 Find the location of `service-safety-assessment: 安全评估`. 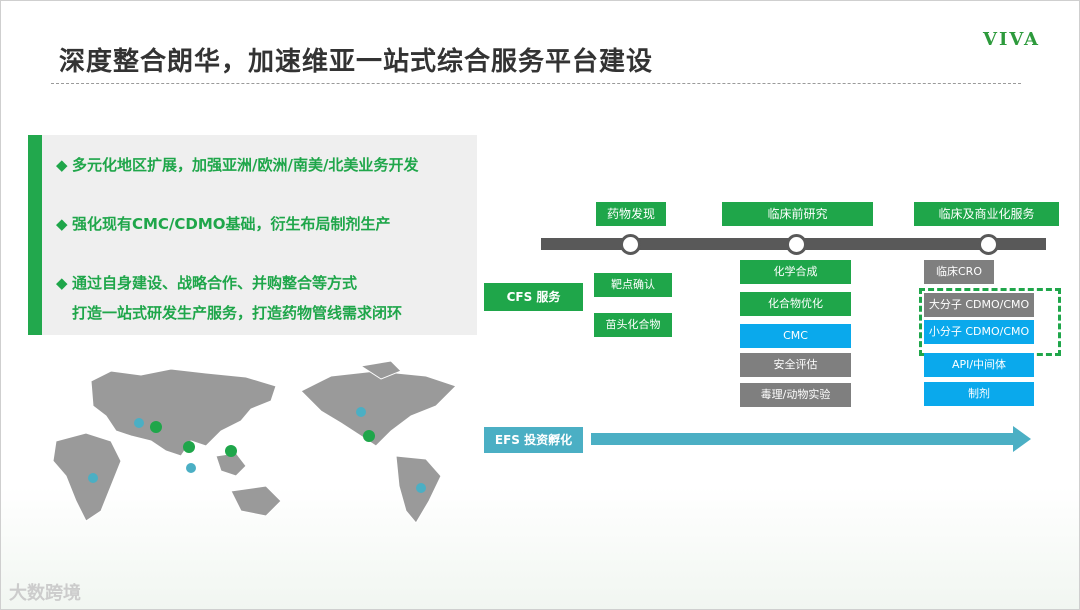

service-safety-assessment: 安全评估 is located at coordinates (795, 365).